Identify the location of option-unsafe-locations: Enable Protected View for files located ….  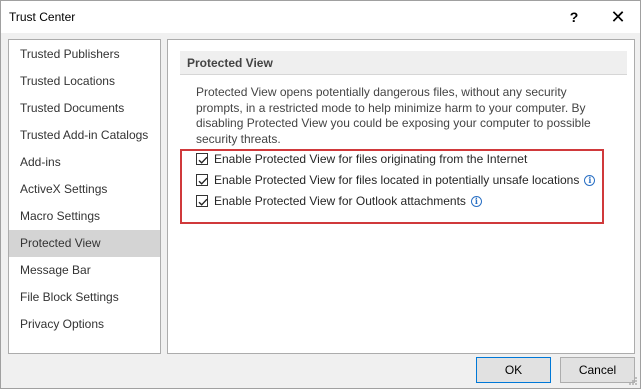
(396, 180).